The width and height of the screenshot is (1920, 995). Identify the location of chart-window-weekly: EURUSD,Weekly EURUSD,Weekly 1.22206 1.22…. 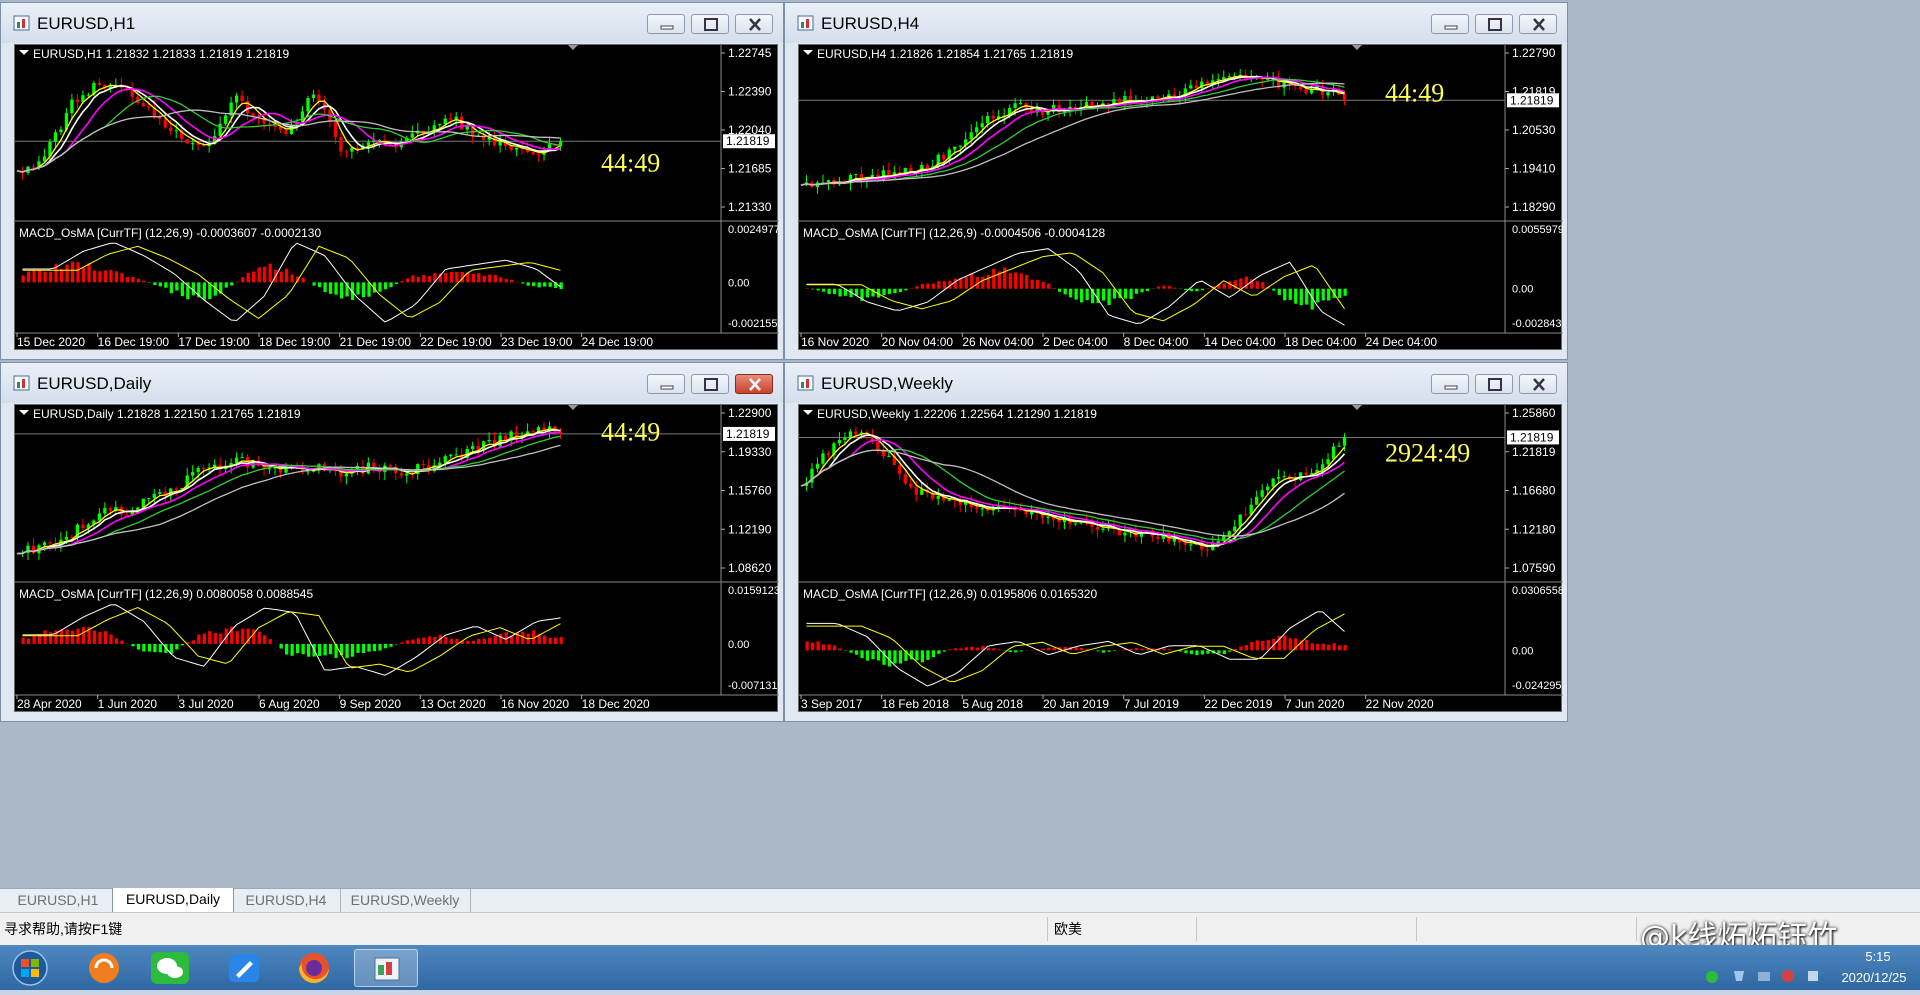
(1176, 542).